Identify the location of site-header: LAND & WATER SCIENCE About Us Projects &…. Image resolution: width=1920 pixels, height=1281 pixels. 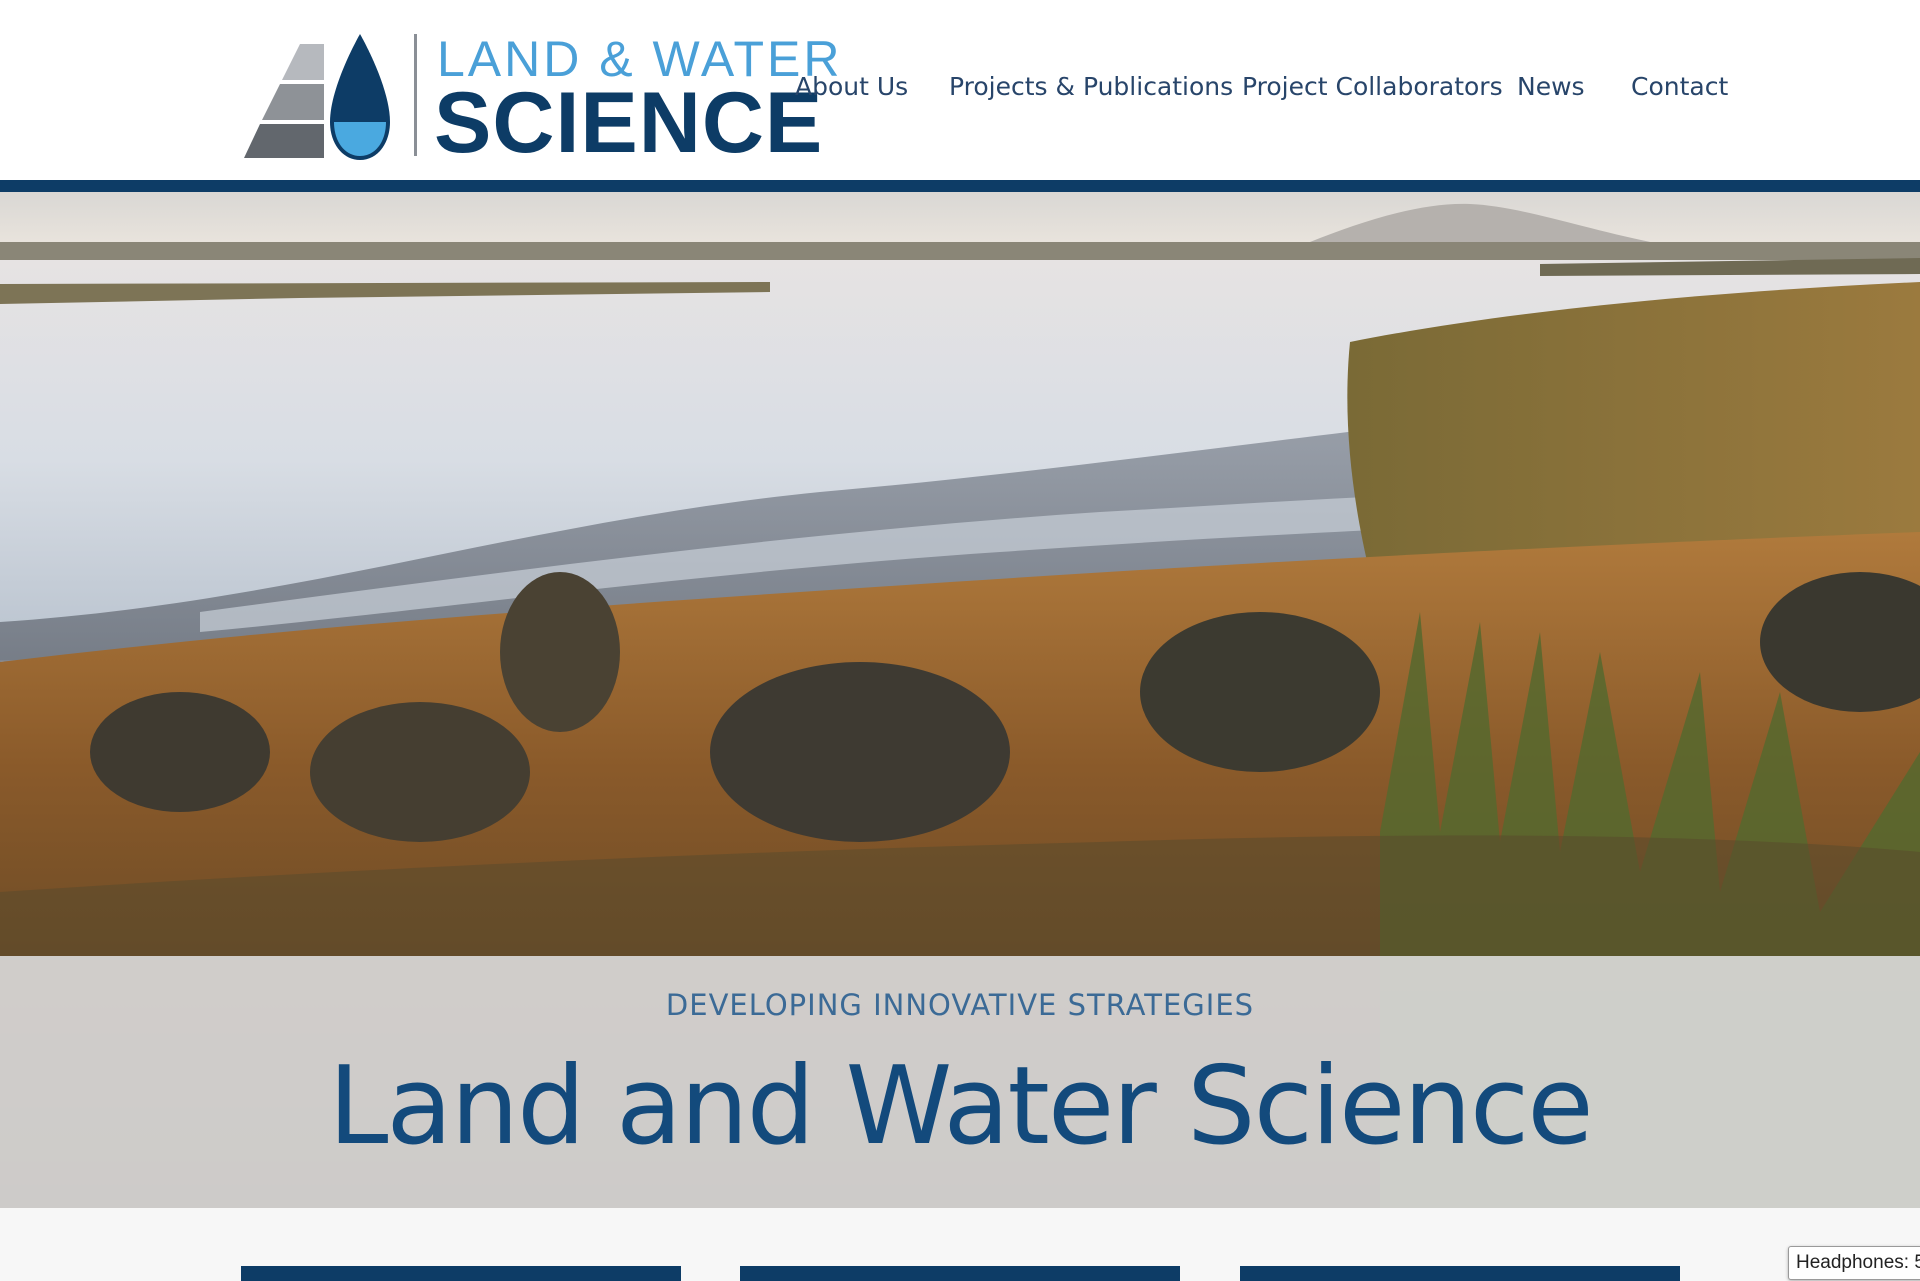
(960, 90).